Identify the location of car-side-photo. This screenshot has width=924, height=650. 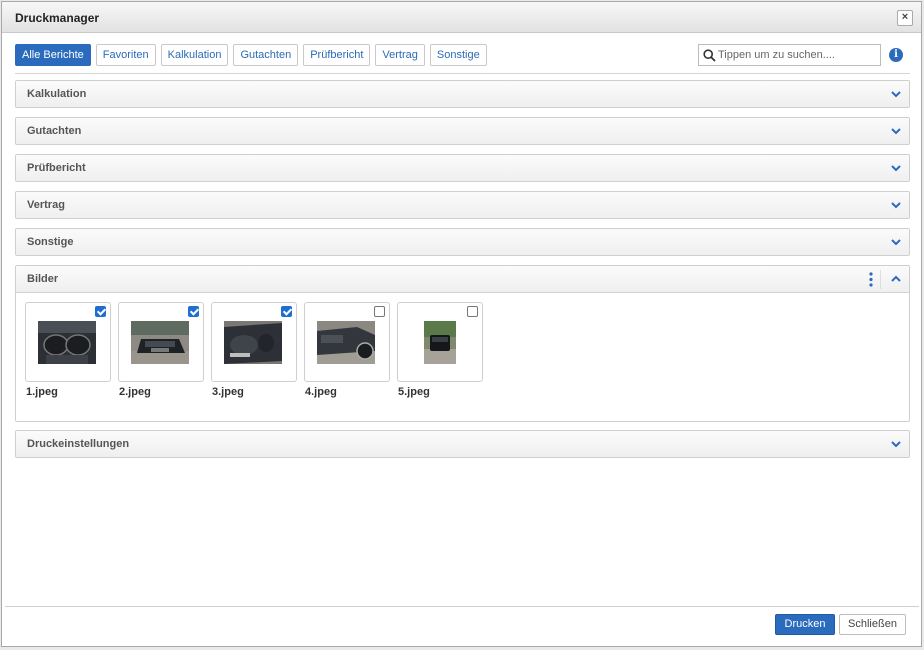
(346, 342).